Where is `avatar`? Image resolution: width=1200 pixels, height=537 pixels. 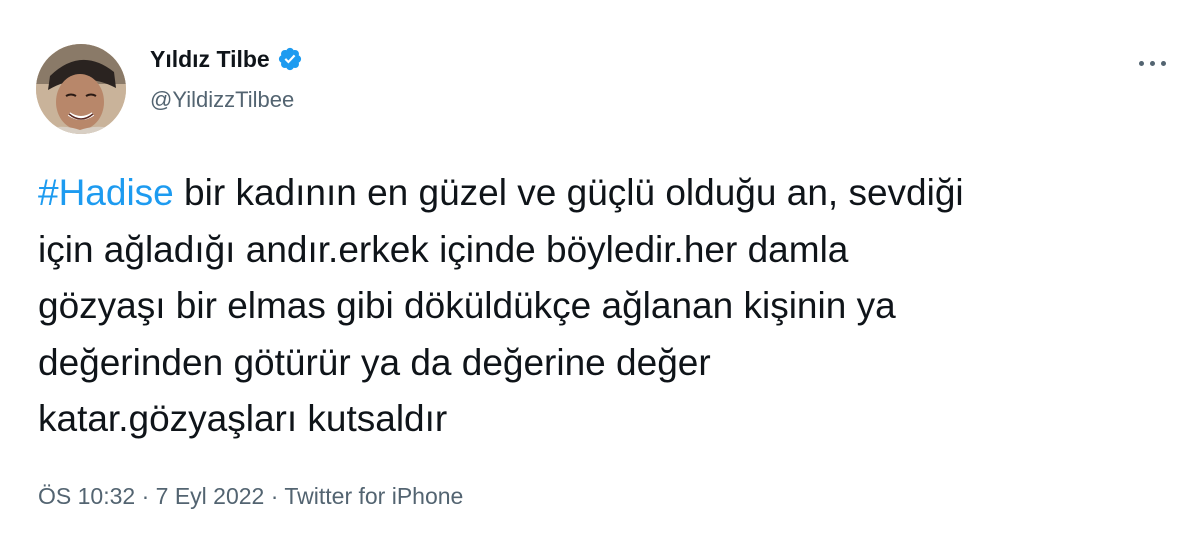
avatar is located at coordinates (81, 89).